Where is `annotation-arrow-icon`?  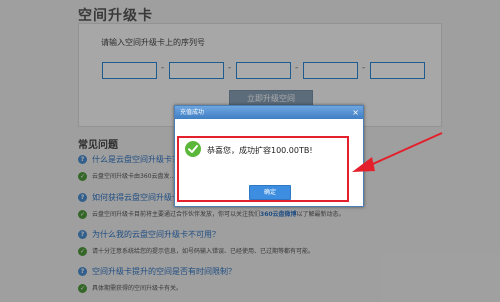
annotation-arrow-icon is located at coordinates (397, 152).